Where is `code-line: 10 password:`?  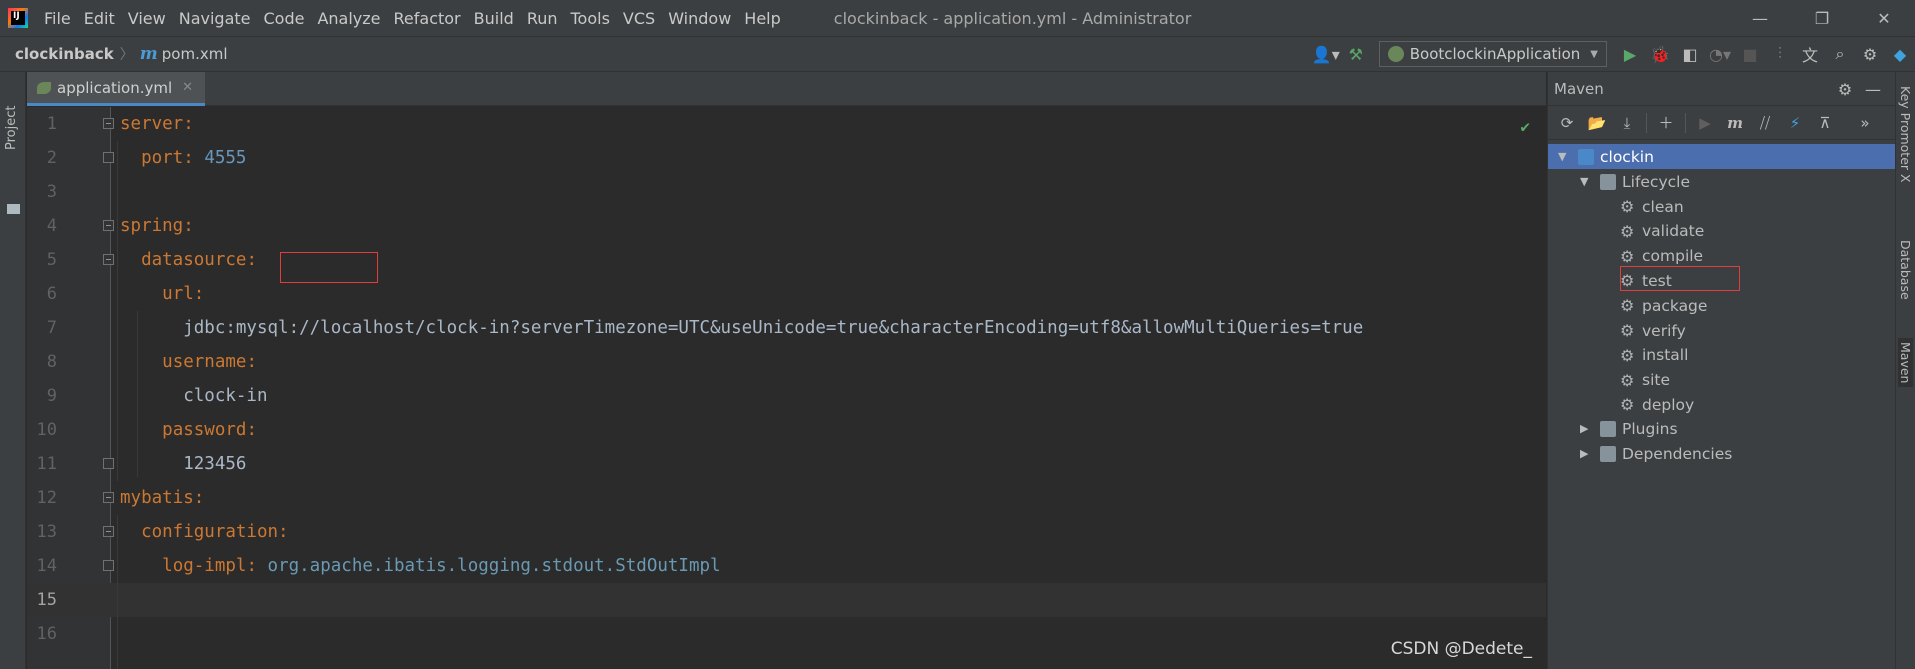 code-line: 10 password: is located at coordinates (786, 430).